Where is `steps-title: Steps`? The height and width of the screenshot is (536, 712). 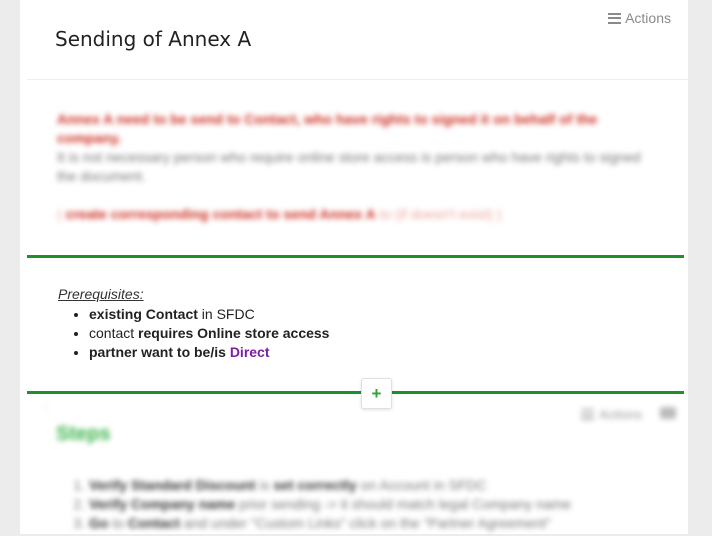 steps-title: Steps is located at coordinates (83, 434).